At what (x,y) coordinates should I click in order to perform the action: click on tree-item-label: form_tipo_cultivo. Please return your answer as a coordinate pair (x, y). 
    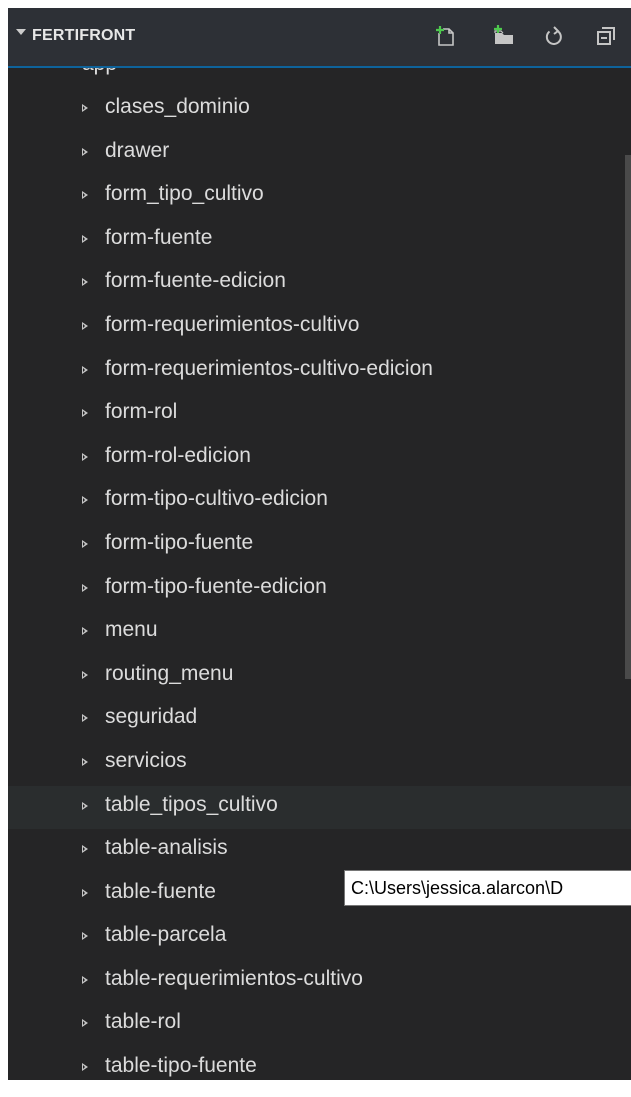
    Looking at the image, I should click on (184, 194).